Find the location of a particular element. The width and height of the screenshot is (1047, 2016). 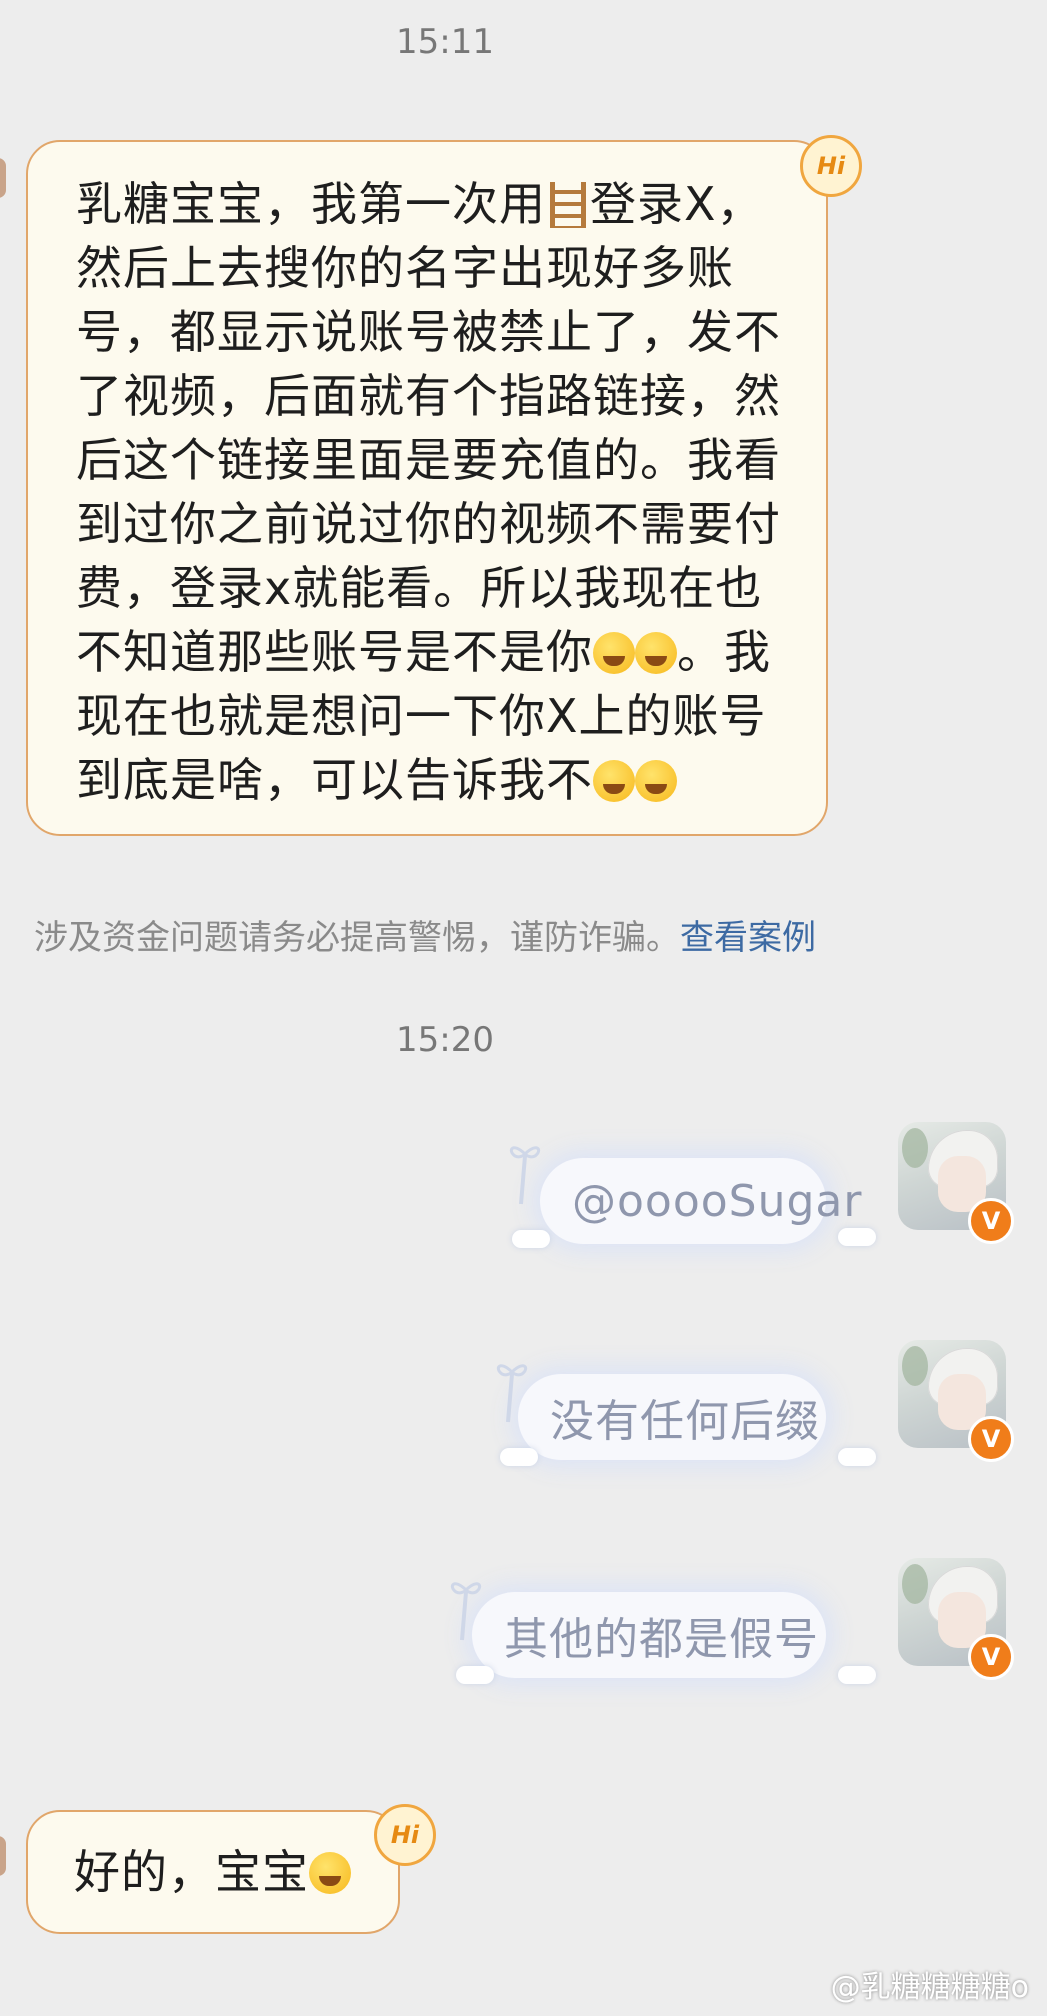

incoming-message-bubble: 好的，宝宝 is located at coordinates (213, 1872).